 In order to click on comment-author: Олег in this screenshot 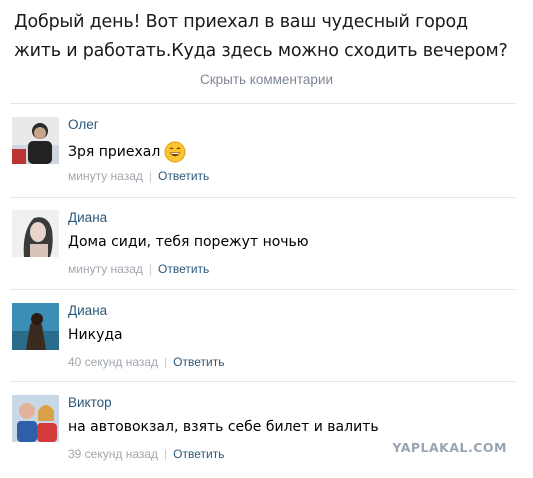, I will do `click(83, 124)`.